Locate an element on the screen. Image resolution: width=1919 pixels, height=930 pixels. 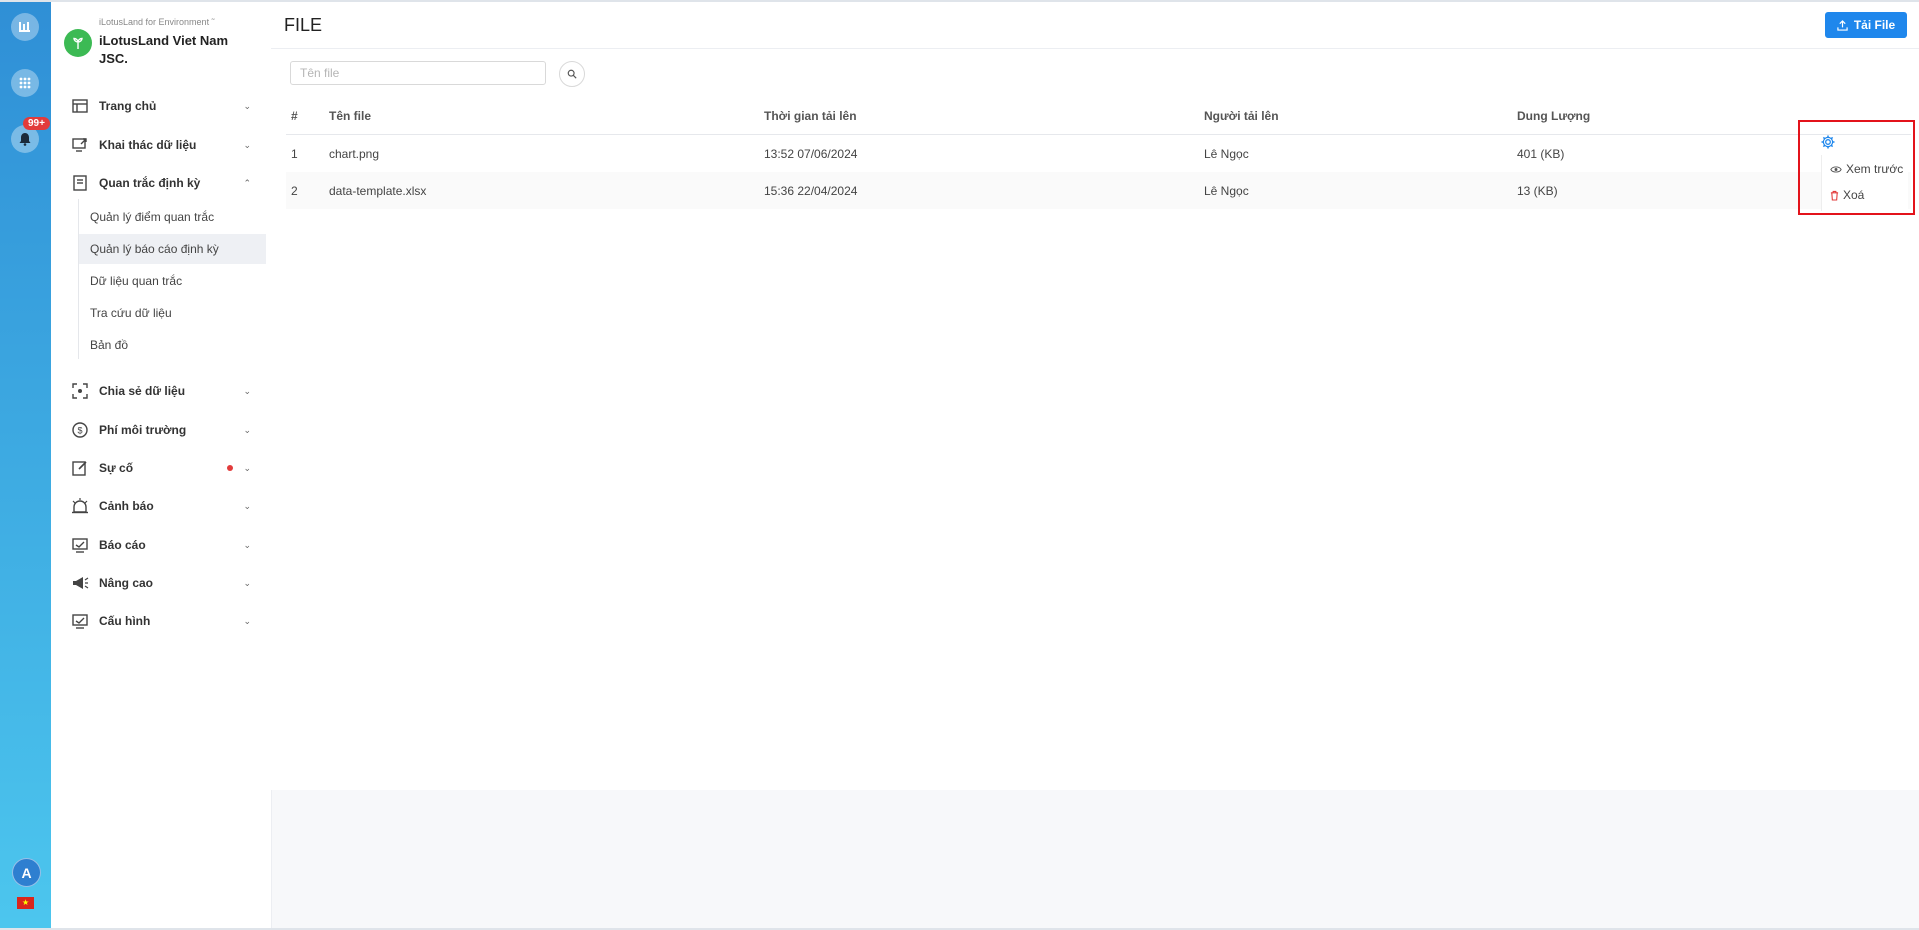
sidebar-item-khai-thac: Khai thác dữ liệu ⌄ is located at coordinates (161, 145).